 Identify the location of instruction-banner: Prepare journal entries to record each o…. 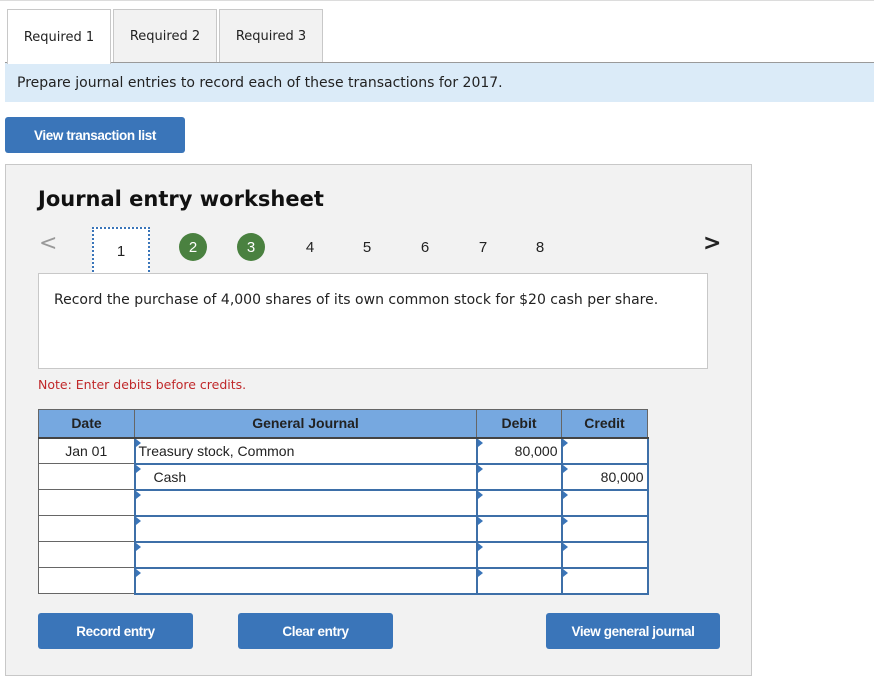
(439, 82).